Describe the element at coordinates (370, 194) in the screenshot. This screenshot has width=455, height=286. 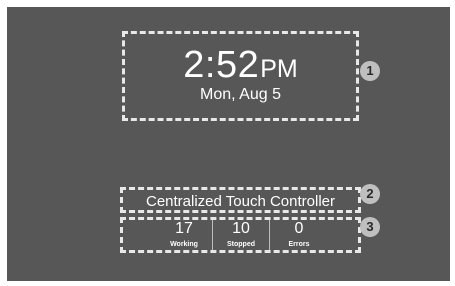
I see `callout-badge-2: 2` at that location.